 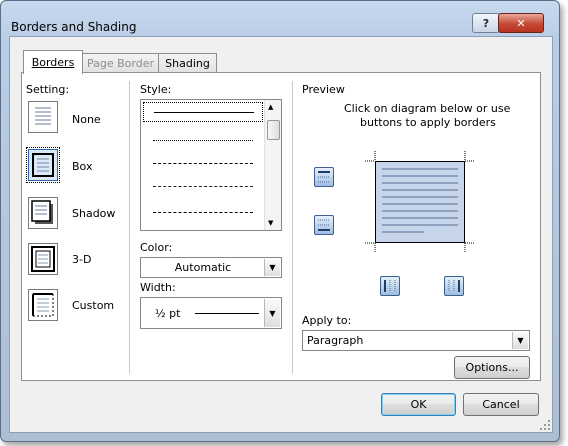 What do you see at coordinates (545, 425) in the screenshot?
I see `resize-grip-icon` at bounding box center [545, 425].